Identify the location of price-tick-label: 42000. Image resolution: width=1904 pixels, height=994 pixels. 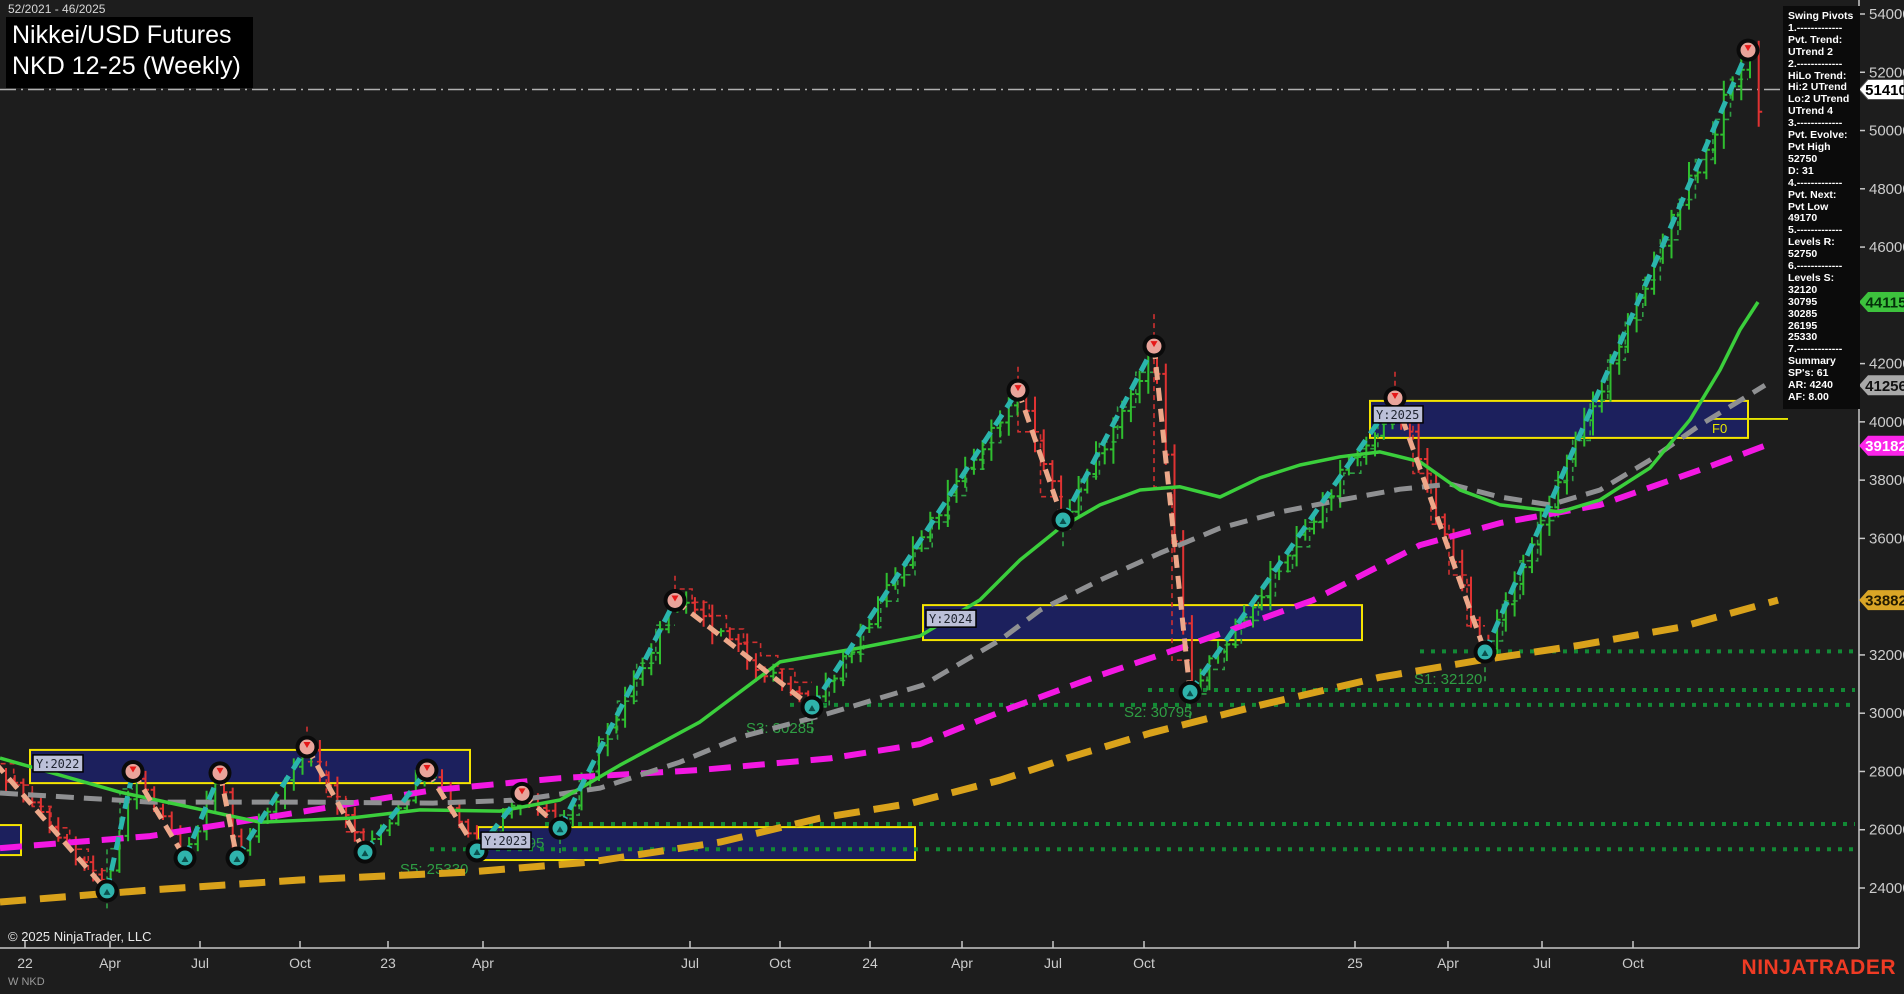
(1886, 364).